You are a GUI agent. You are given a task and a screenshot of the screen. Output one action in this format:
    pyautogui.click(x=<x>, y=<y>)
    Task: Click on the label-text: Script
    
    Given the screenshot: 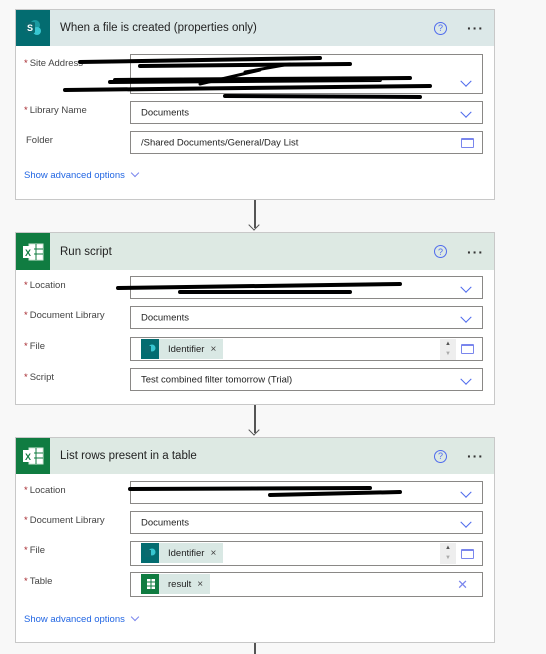 What is the action you would take?
    pyautogui.click(x=41, y=377)
    